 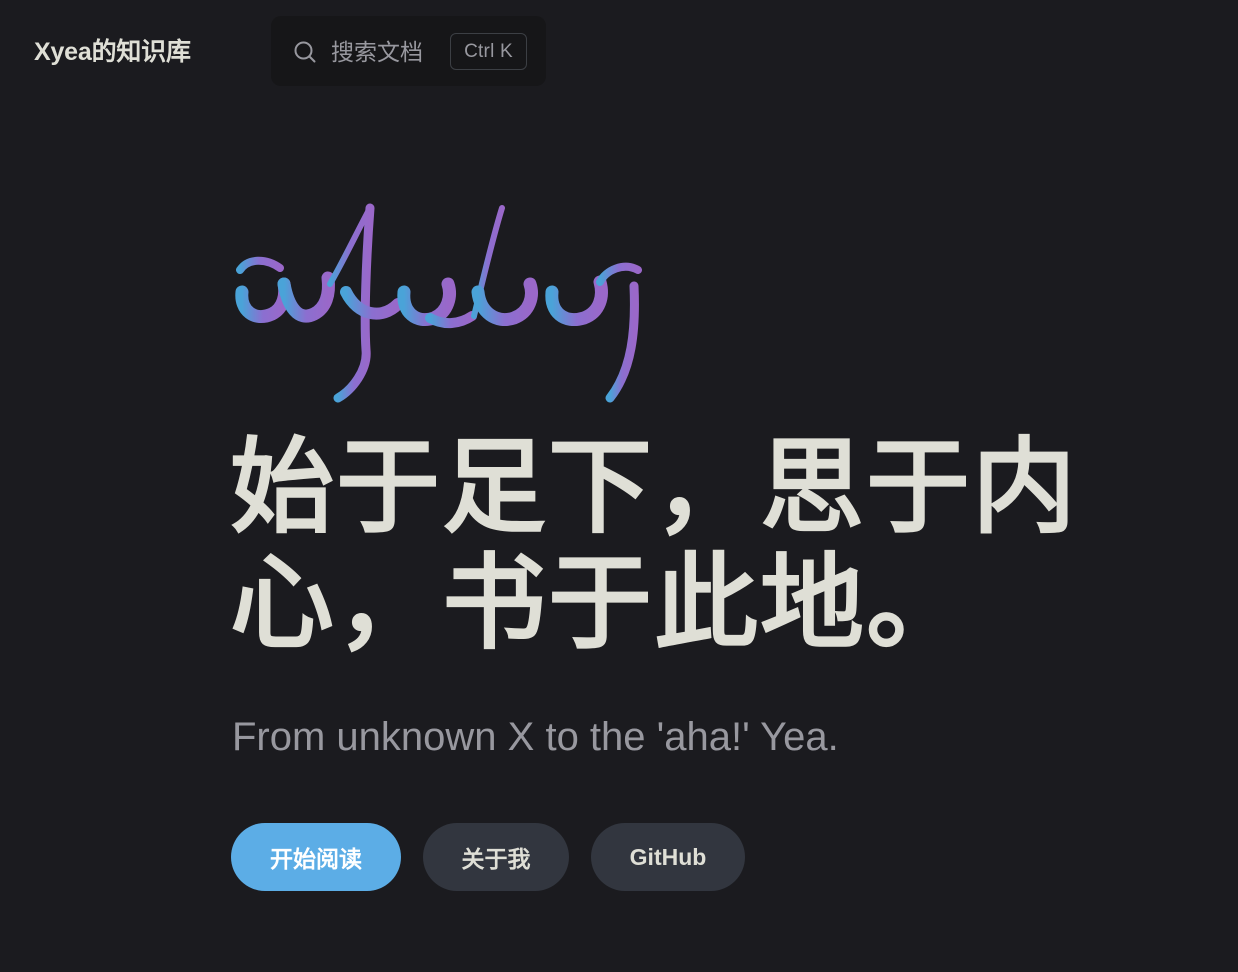 I want to click on search-placeholder: 搜索文档, so click(x=377, y=52).